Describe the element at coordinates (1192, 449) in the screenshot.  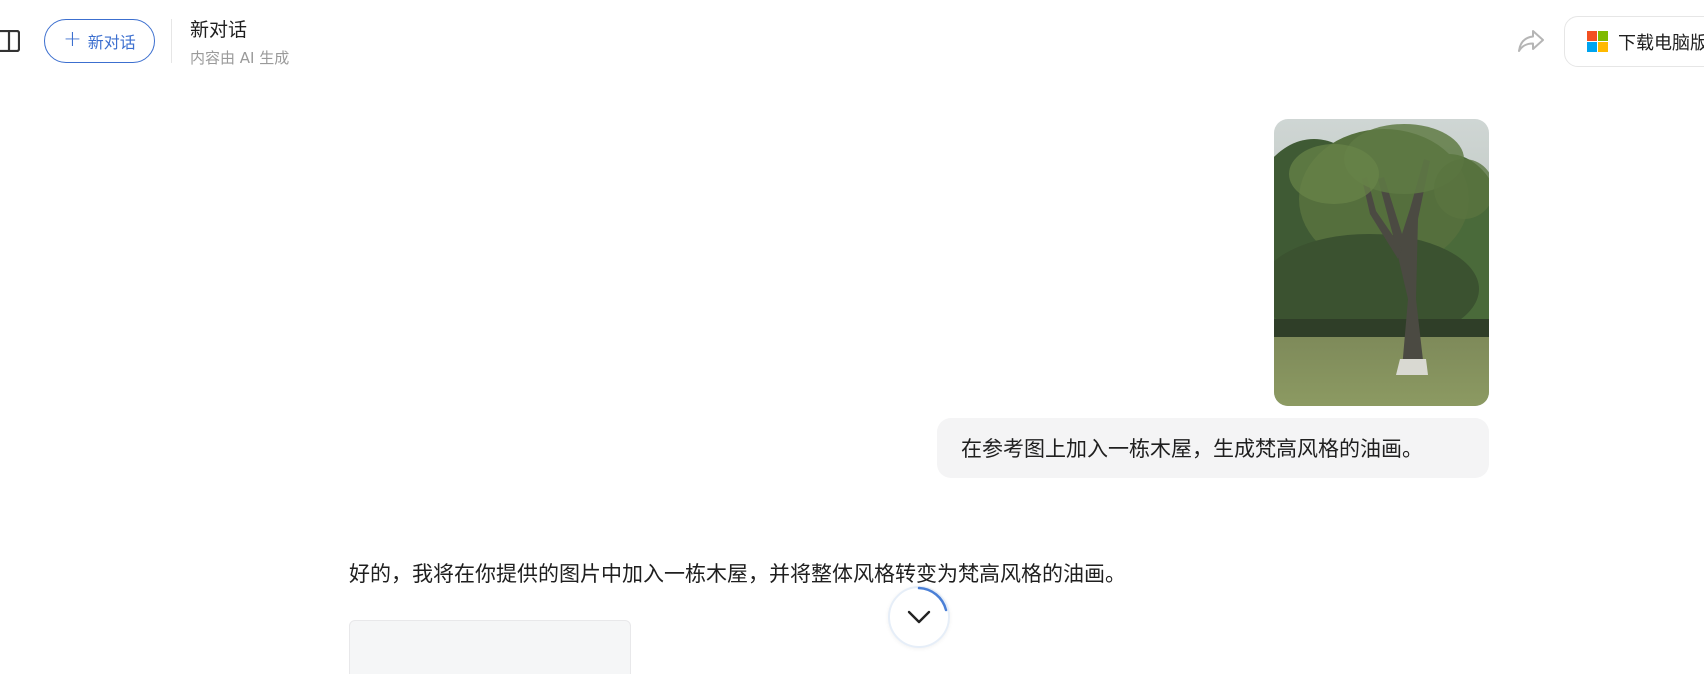
I see `user-message-text: 在参考图上加入一栋木屋，生成梵高风格的油画。` at that location.